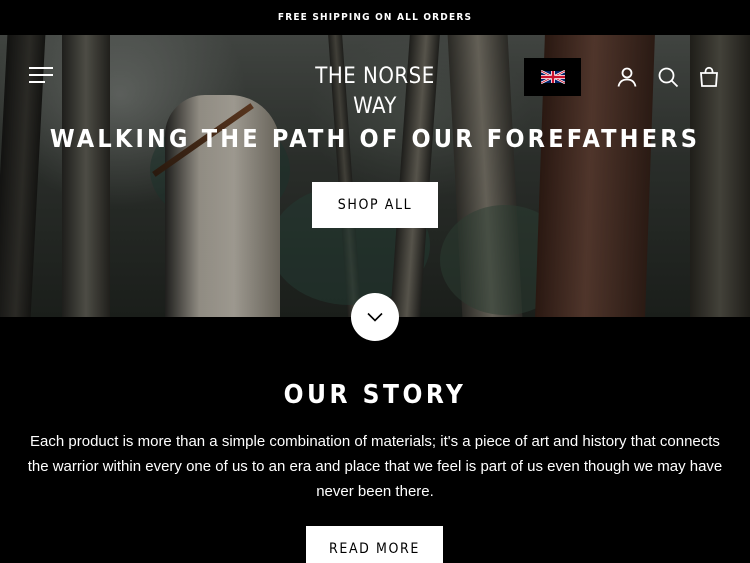 This screenshot has width=750, height=563. What do you see at coordinates (375, 90) in the screenshot?
I see `site-logo: THE NORSE WAY` at bounding box center [375, 90].